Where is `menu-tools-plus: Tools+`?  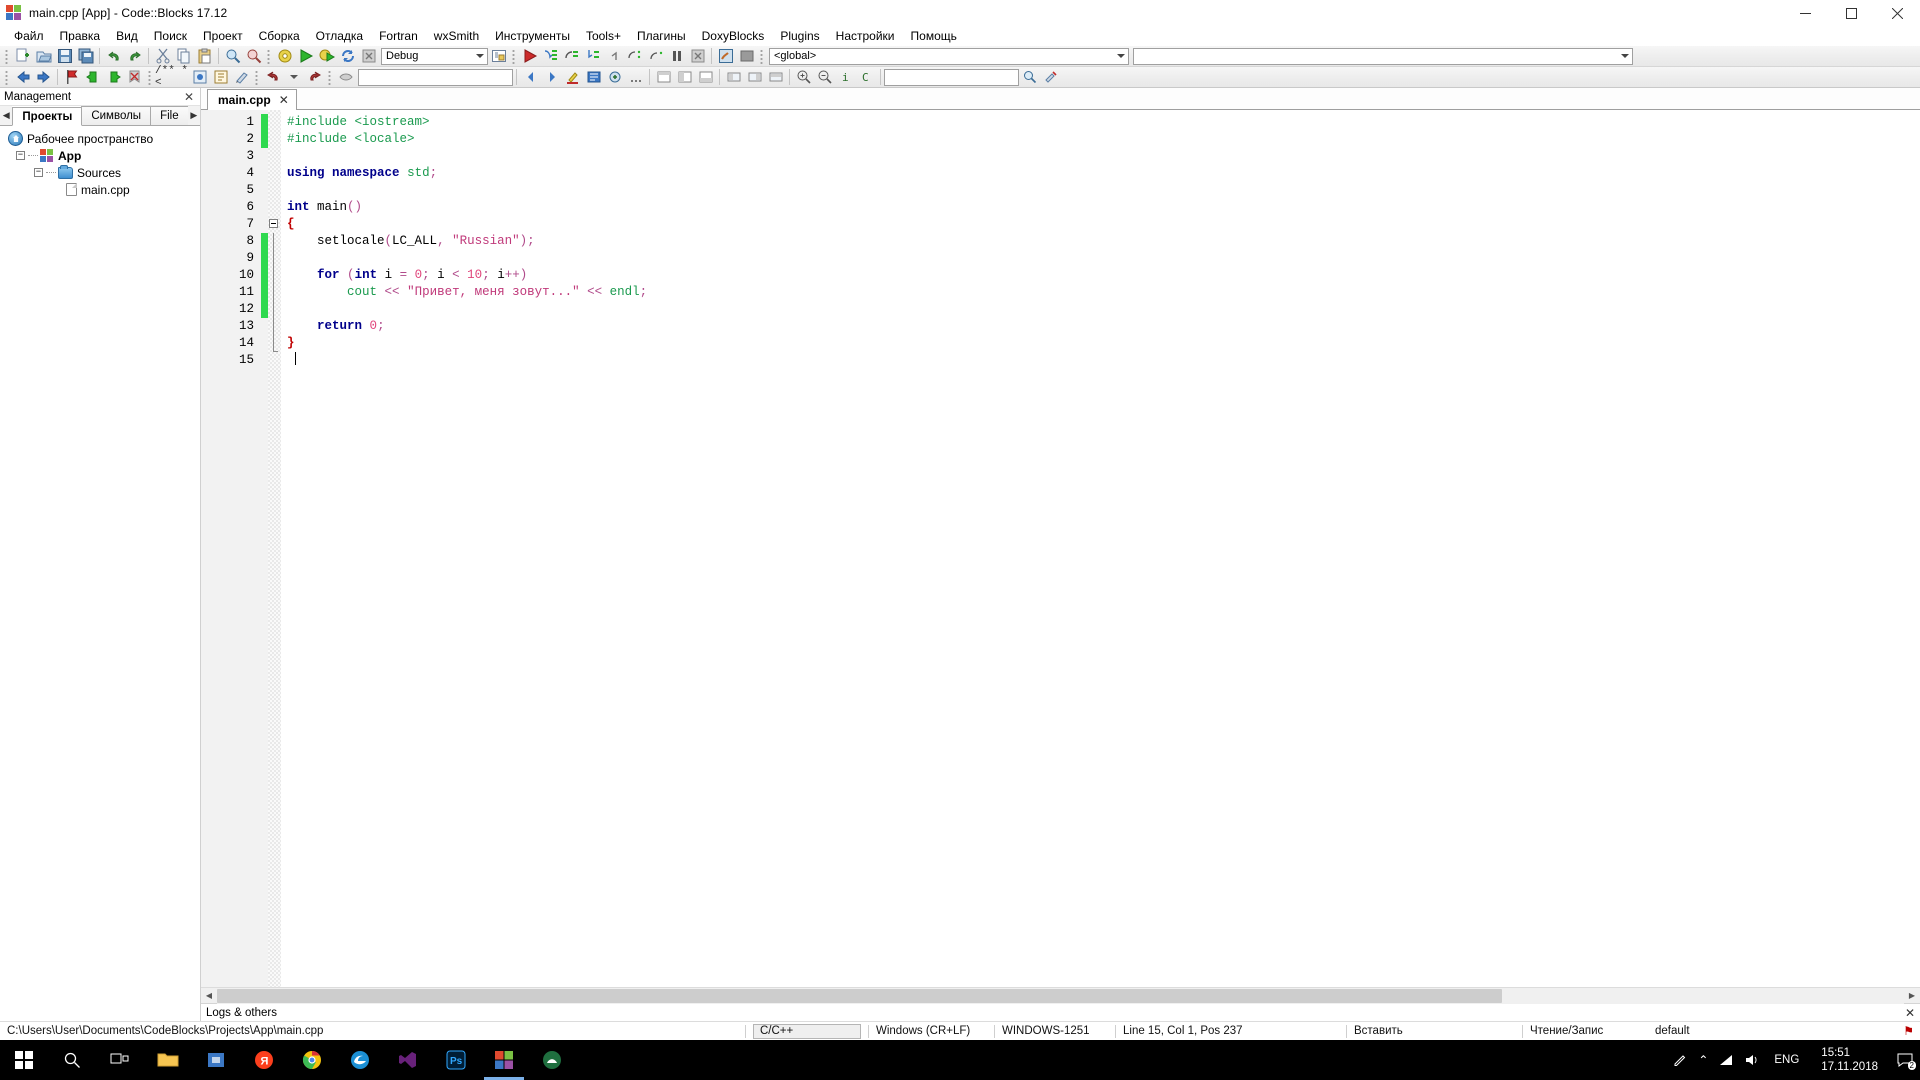
menu-tools-plus: Tools+ is located at coordinates (603, 36).